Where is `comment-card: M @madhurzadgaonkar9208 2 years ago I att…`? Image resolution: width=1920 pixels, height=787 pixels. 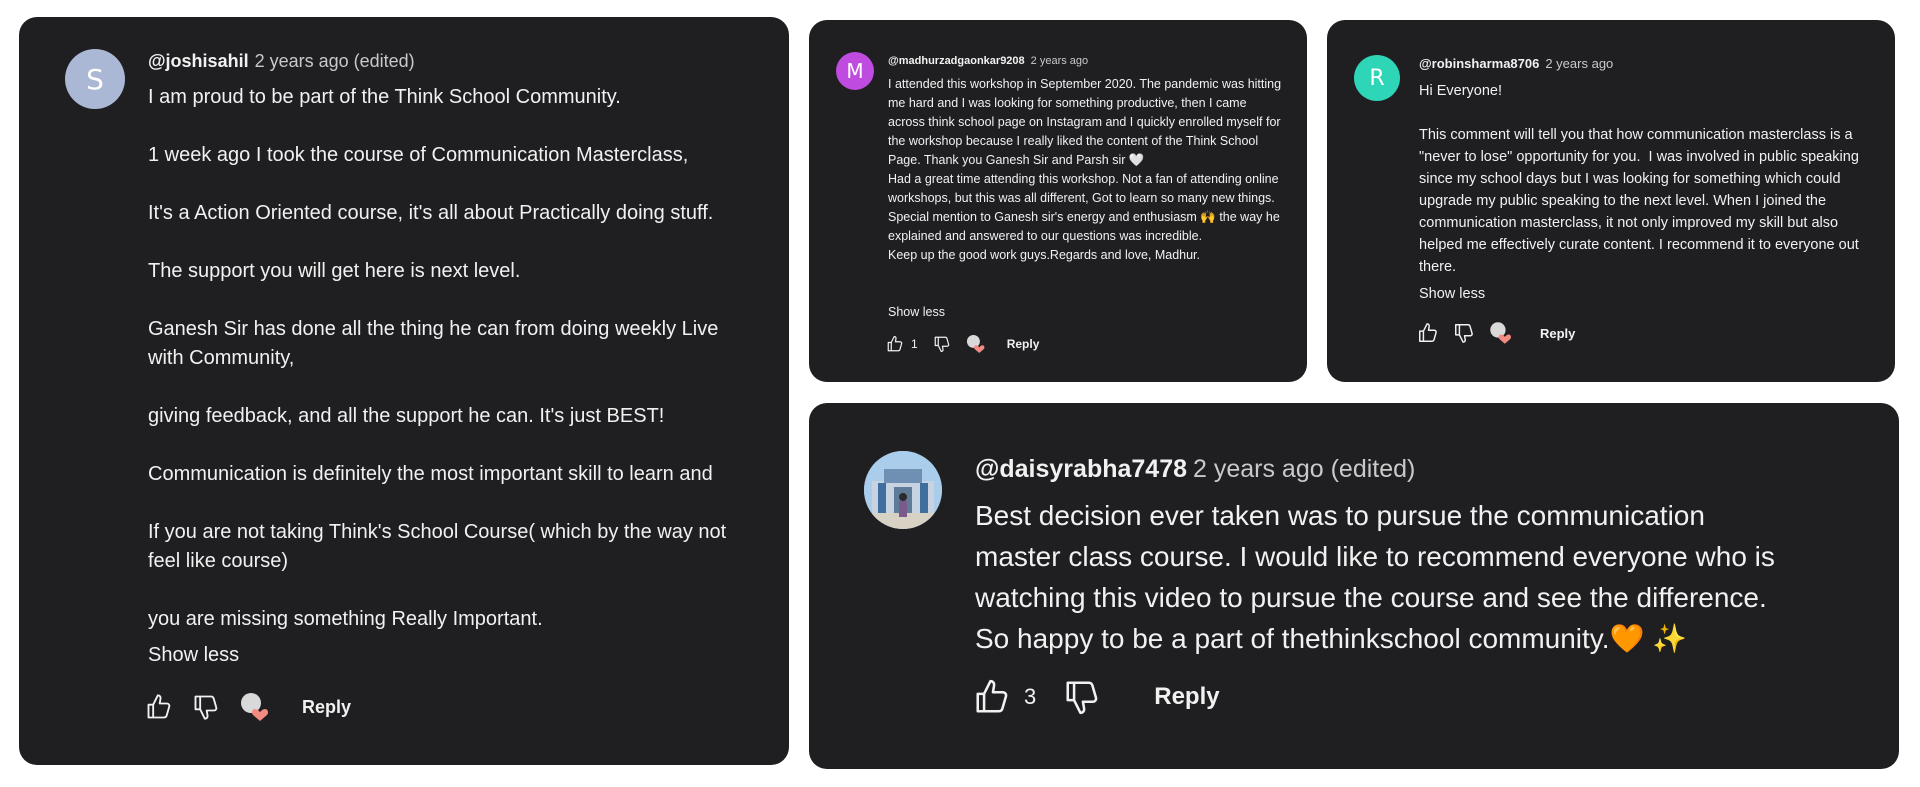 comment-card: M @madhurzadgaonkar9208 2 years ago I att… is located at coordinates (1058, 201).